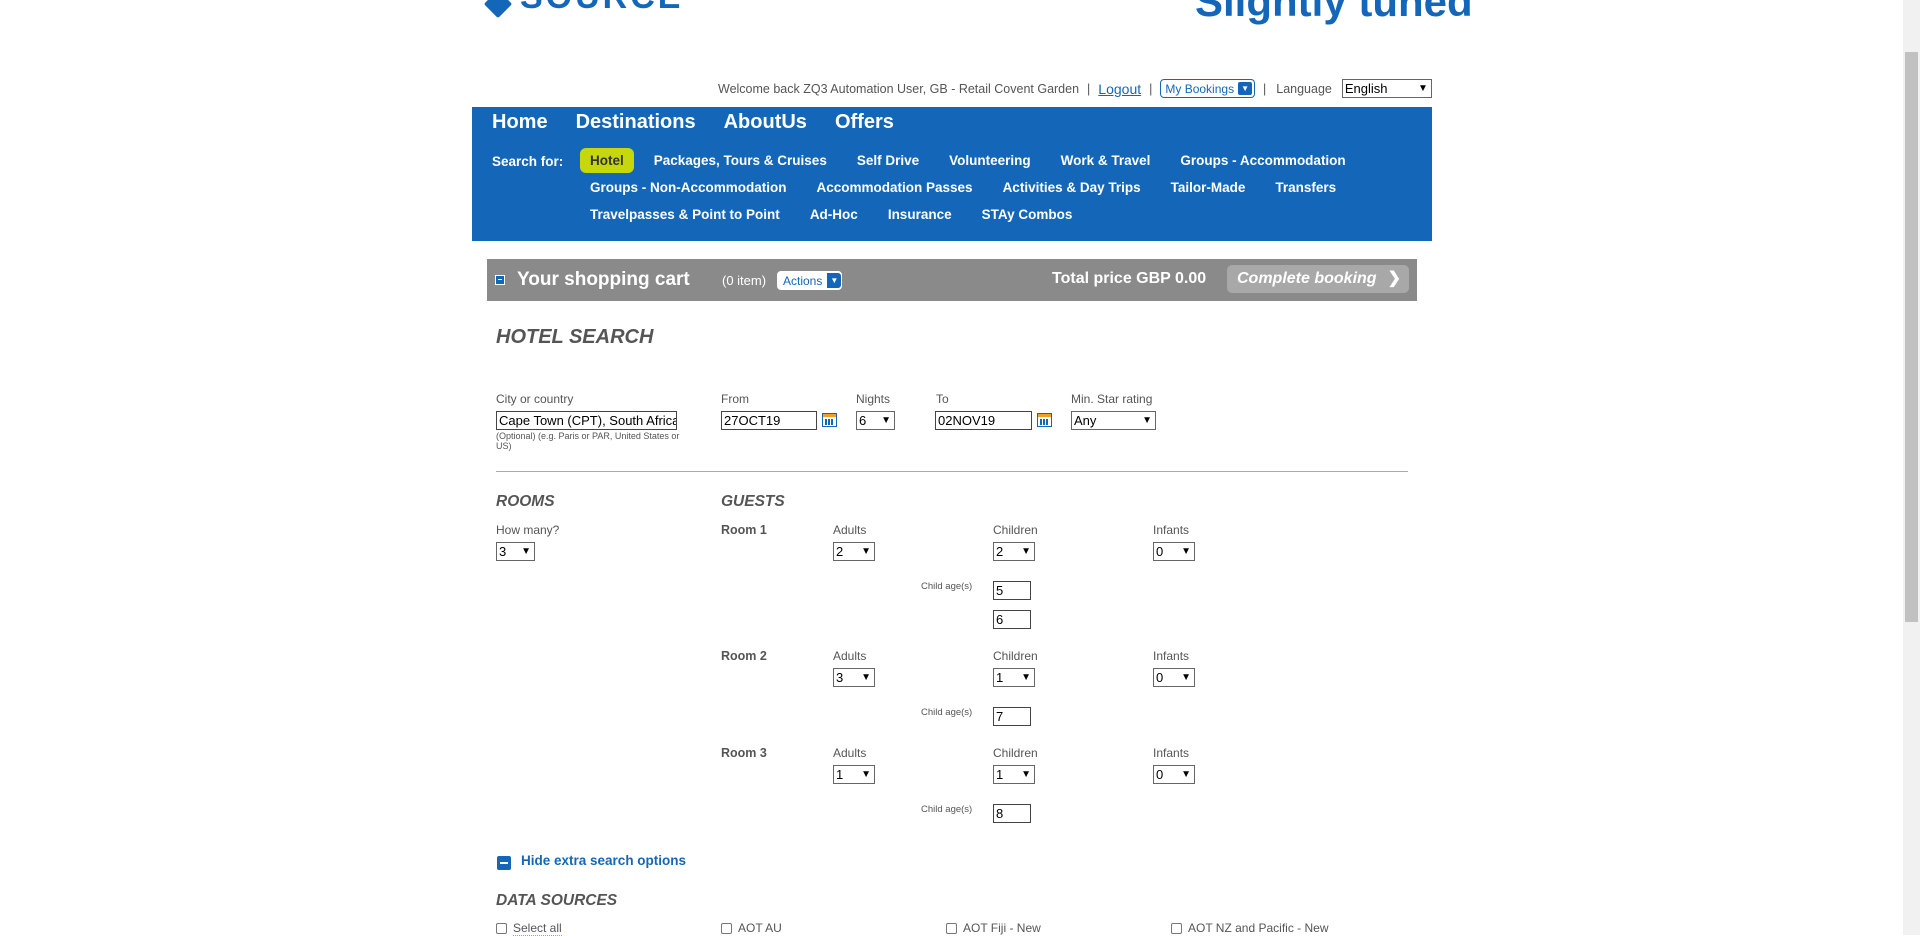 The image size is (1920, 936). Describe the element at coordinates (1014, 551) in the screenshot. I see `room-1-children-select: 2 ▼` at that location.